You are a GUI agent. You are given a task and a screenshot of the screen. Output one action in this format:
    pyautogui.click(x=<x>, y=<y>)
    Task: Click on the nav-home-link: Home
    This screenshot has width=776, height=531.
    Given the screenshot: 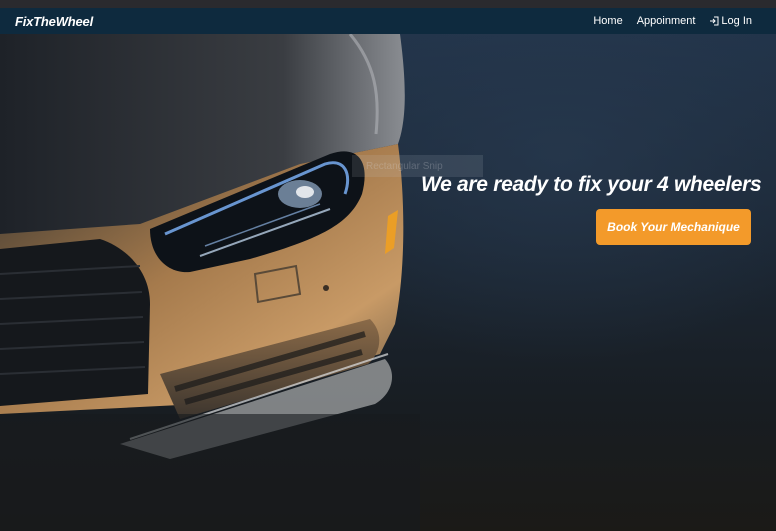 What is the action you would take?
    pyautogui.click(x=607, y=21)
    